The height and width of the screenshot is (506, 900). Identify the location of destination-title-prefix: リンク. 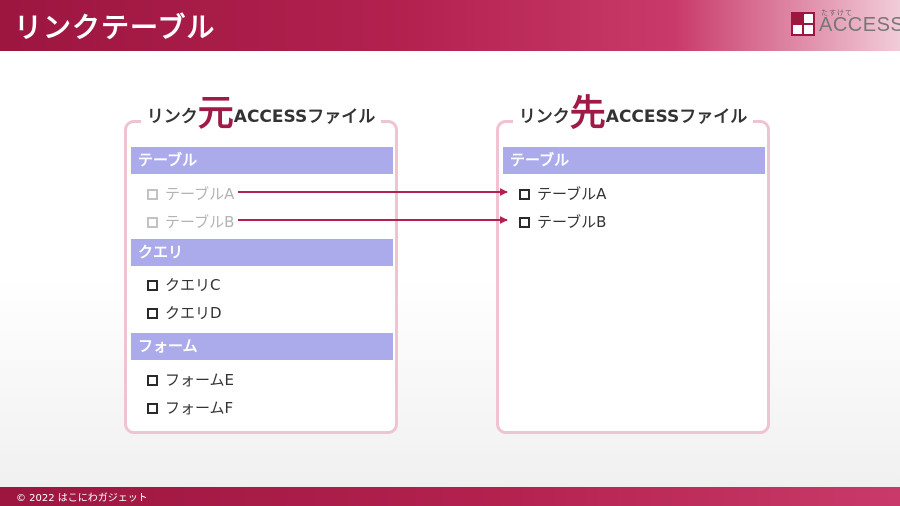
(544, 117).